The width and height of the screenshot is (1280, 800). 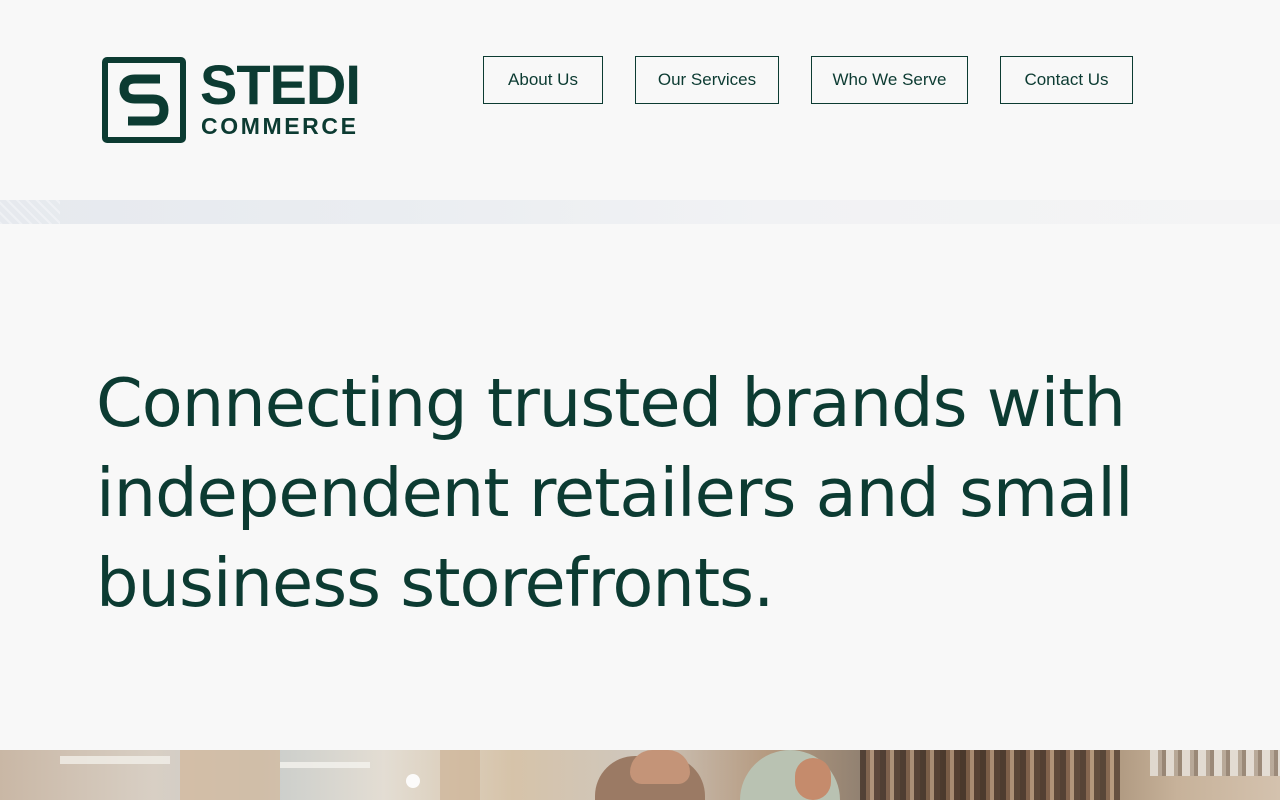 What do you see at coordinates (30, 212) in the screenshot?
I see `strip-pattern` at bounding box center [30, 212].